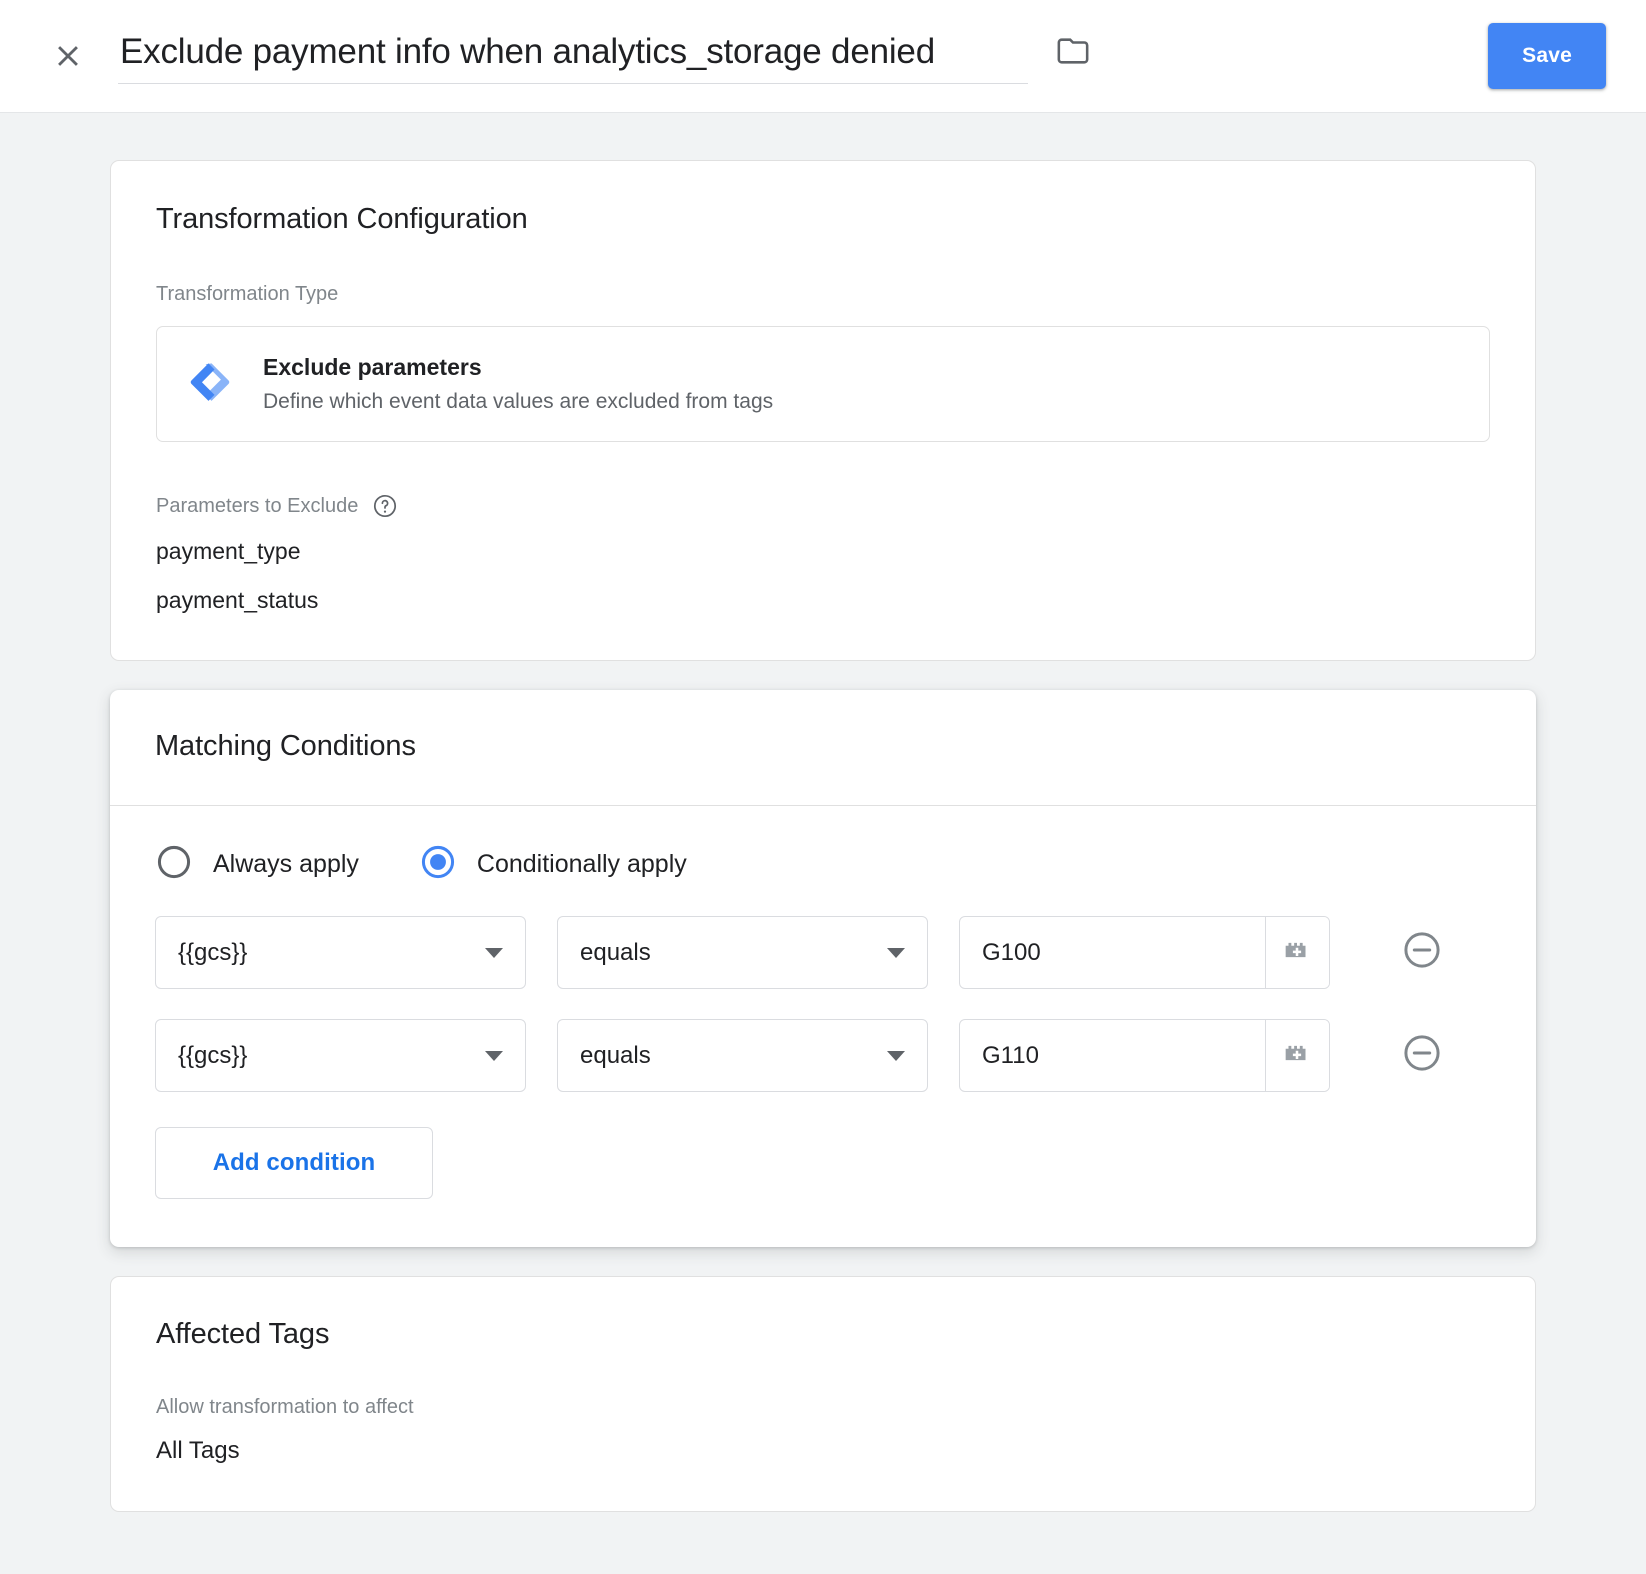  What do you see at coordinates (247, 294) in the screenshot?
I see `transformation-type-label: Transformation Type` at bounding box center [247, 294].